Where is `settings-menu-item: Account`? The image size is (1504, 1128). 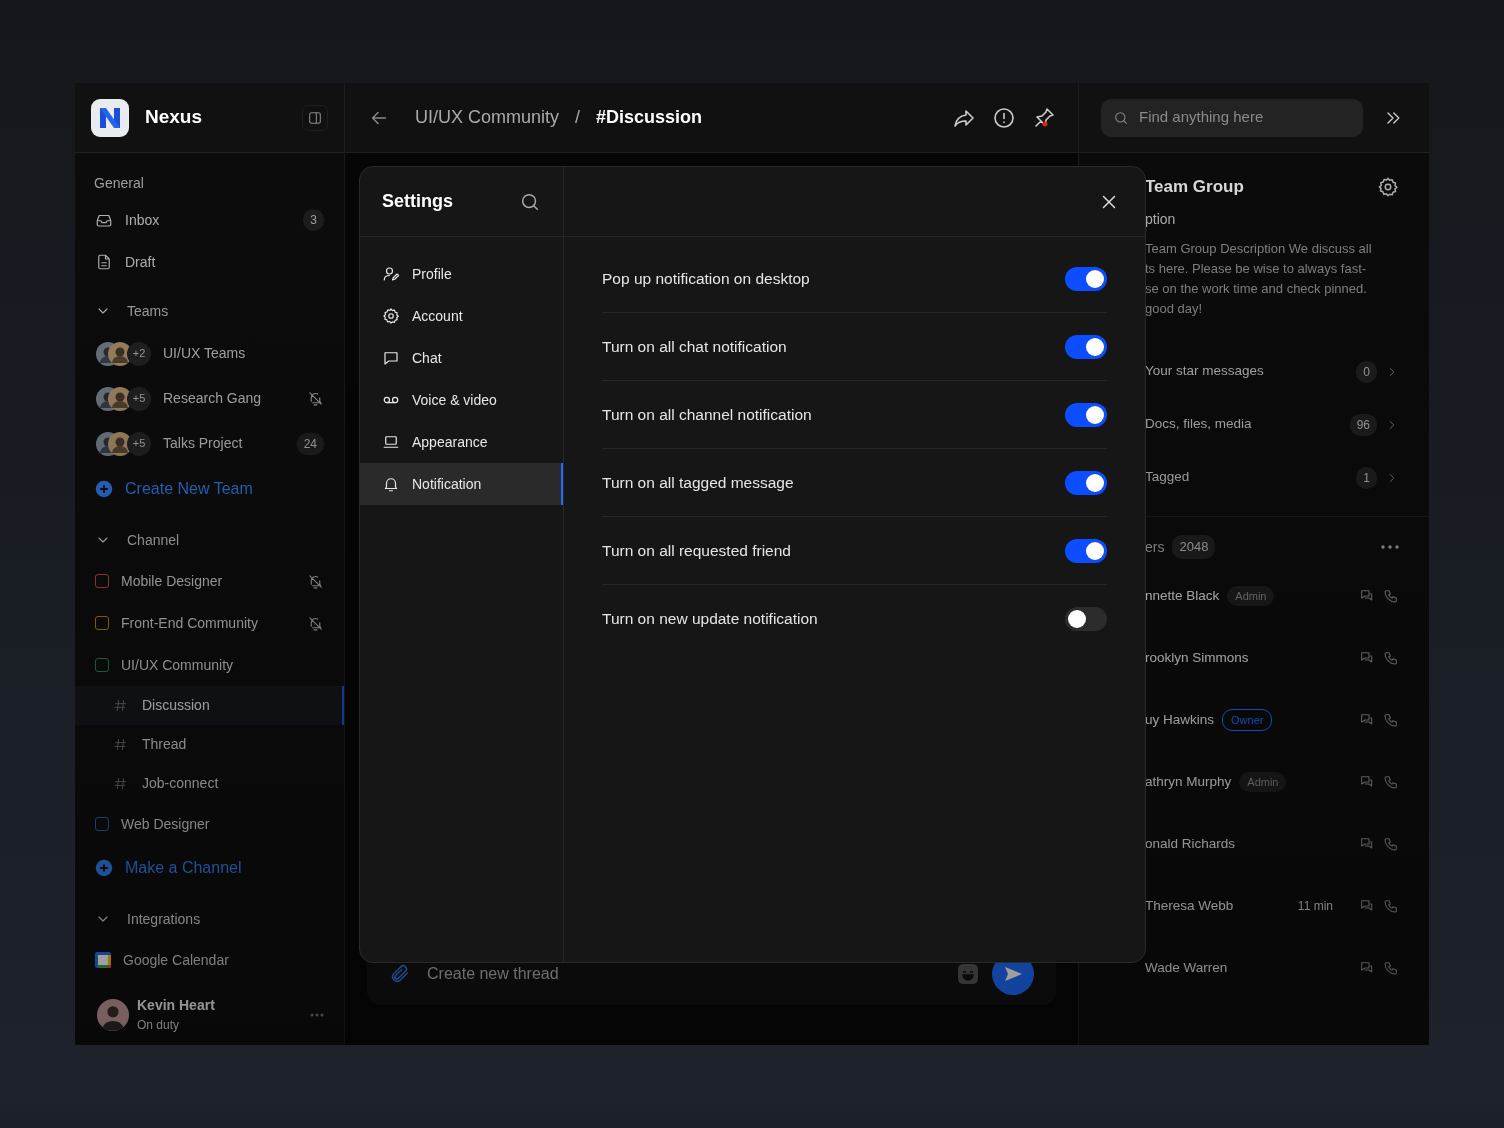
settings-menu-item: Account is located at coordinates (461, 316).